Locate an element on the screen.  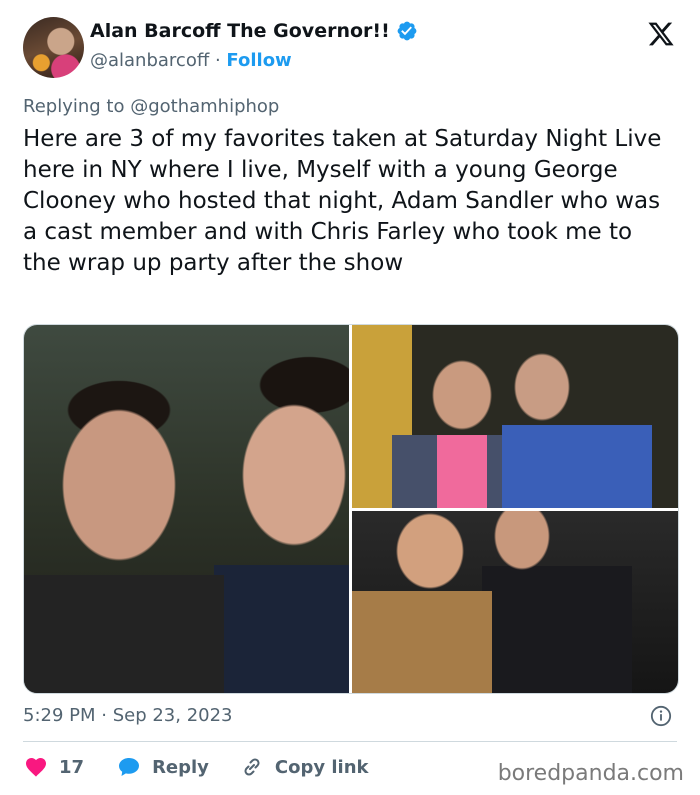
like-count: 17 is located at coordinates (72, 767).